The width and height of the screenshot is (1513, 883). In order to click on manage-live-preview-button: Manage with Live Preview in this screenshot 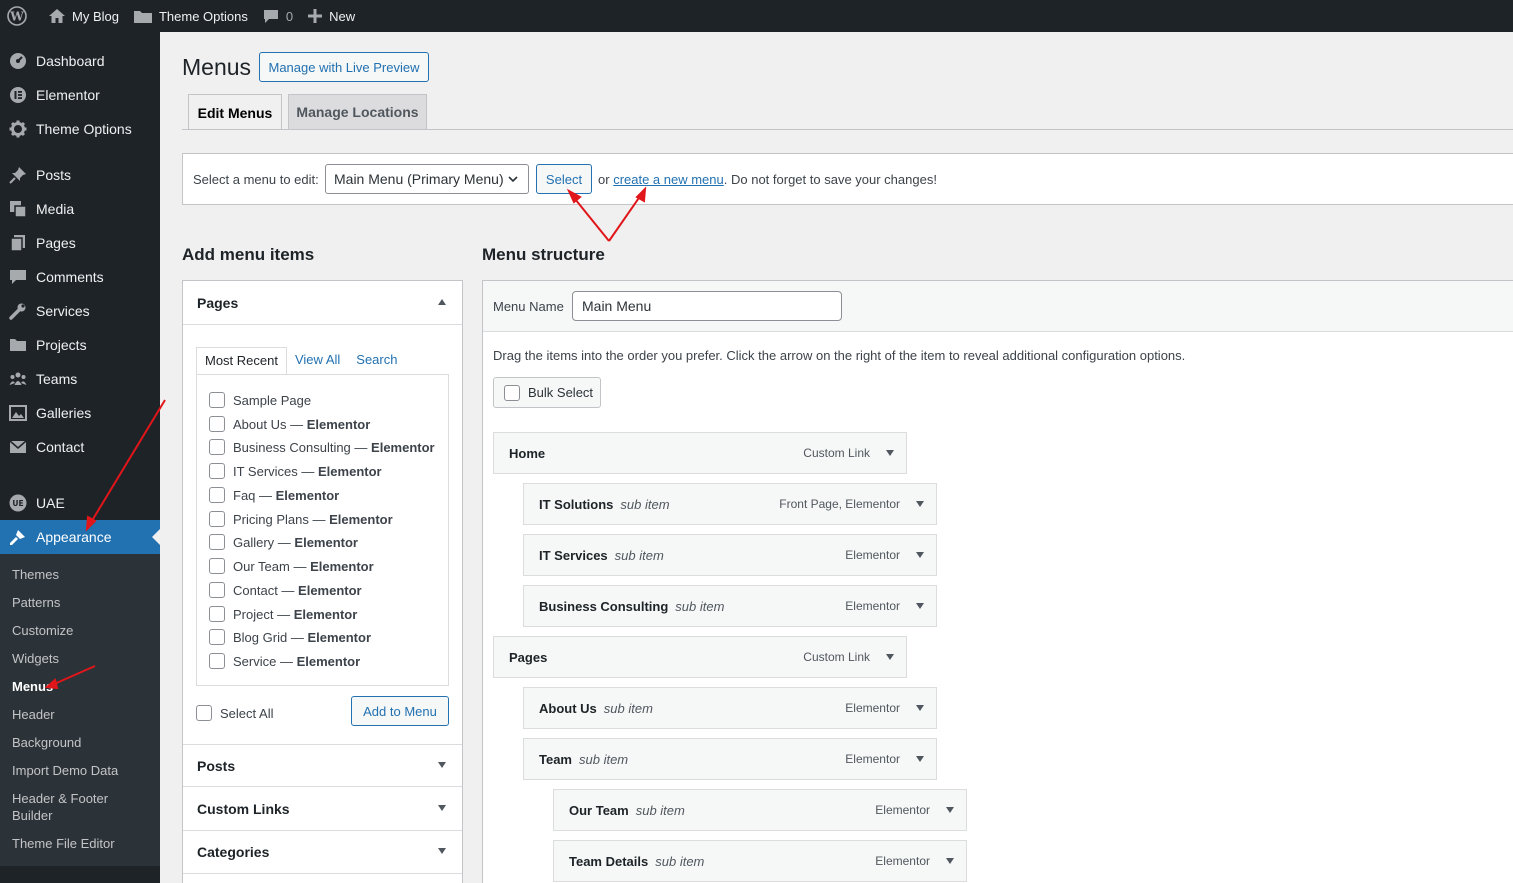, I will do `click(344, 67)`.